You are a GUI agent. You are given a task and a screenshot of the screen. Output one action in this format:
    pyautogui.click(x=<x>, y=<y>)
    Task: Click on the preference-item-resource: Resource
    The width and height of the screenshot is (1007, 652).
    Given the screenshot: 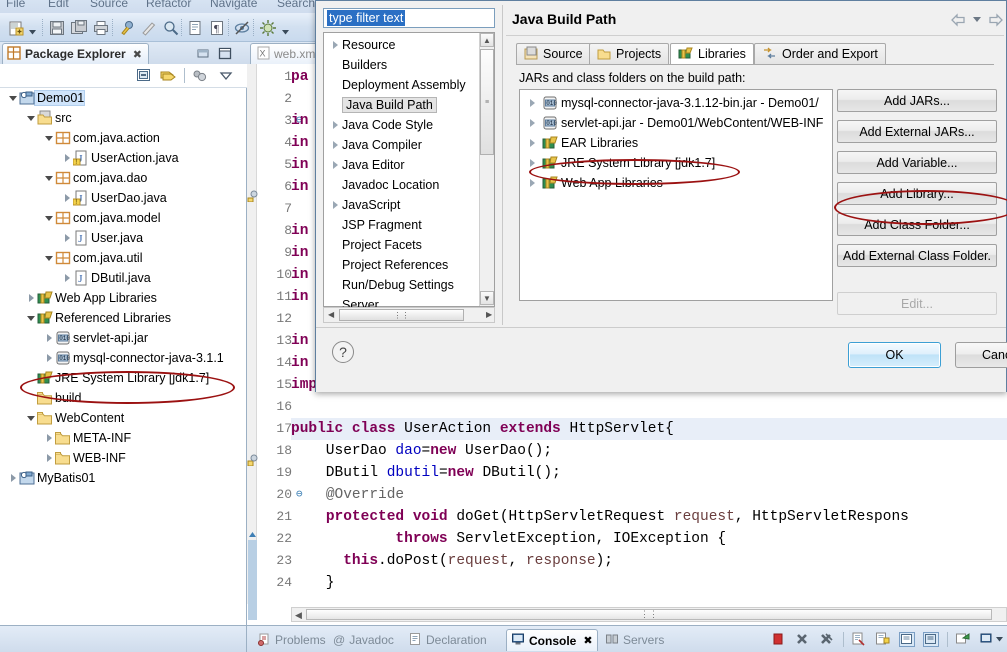 What is the action you would take?
    pyautogui.click(x=402, y=45)
    